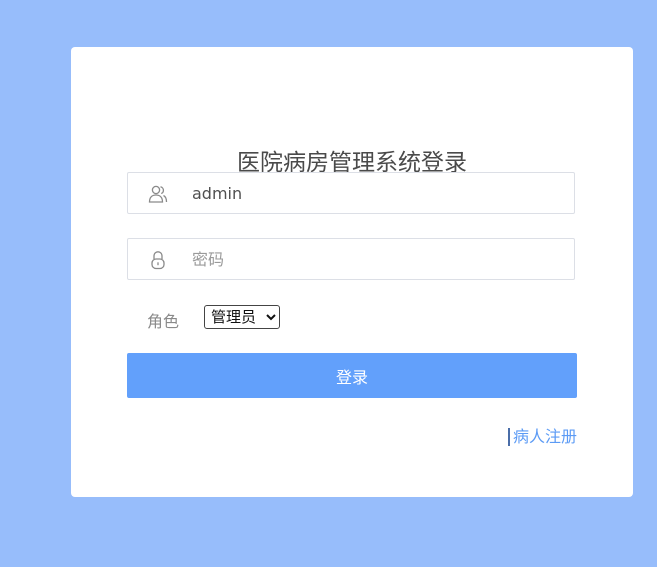  I want to click on login-button: 登录, so click(352, 375).